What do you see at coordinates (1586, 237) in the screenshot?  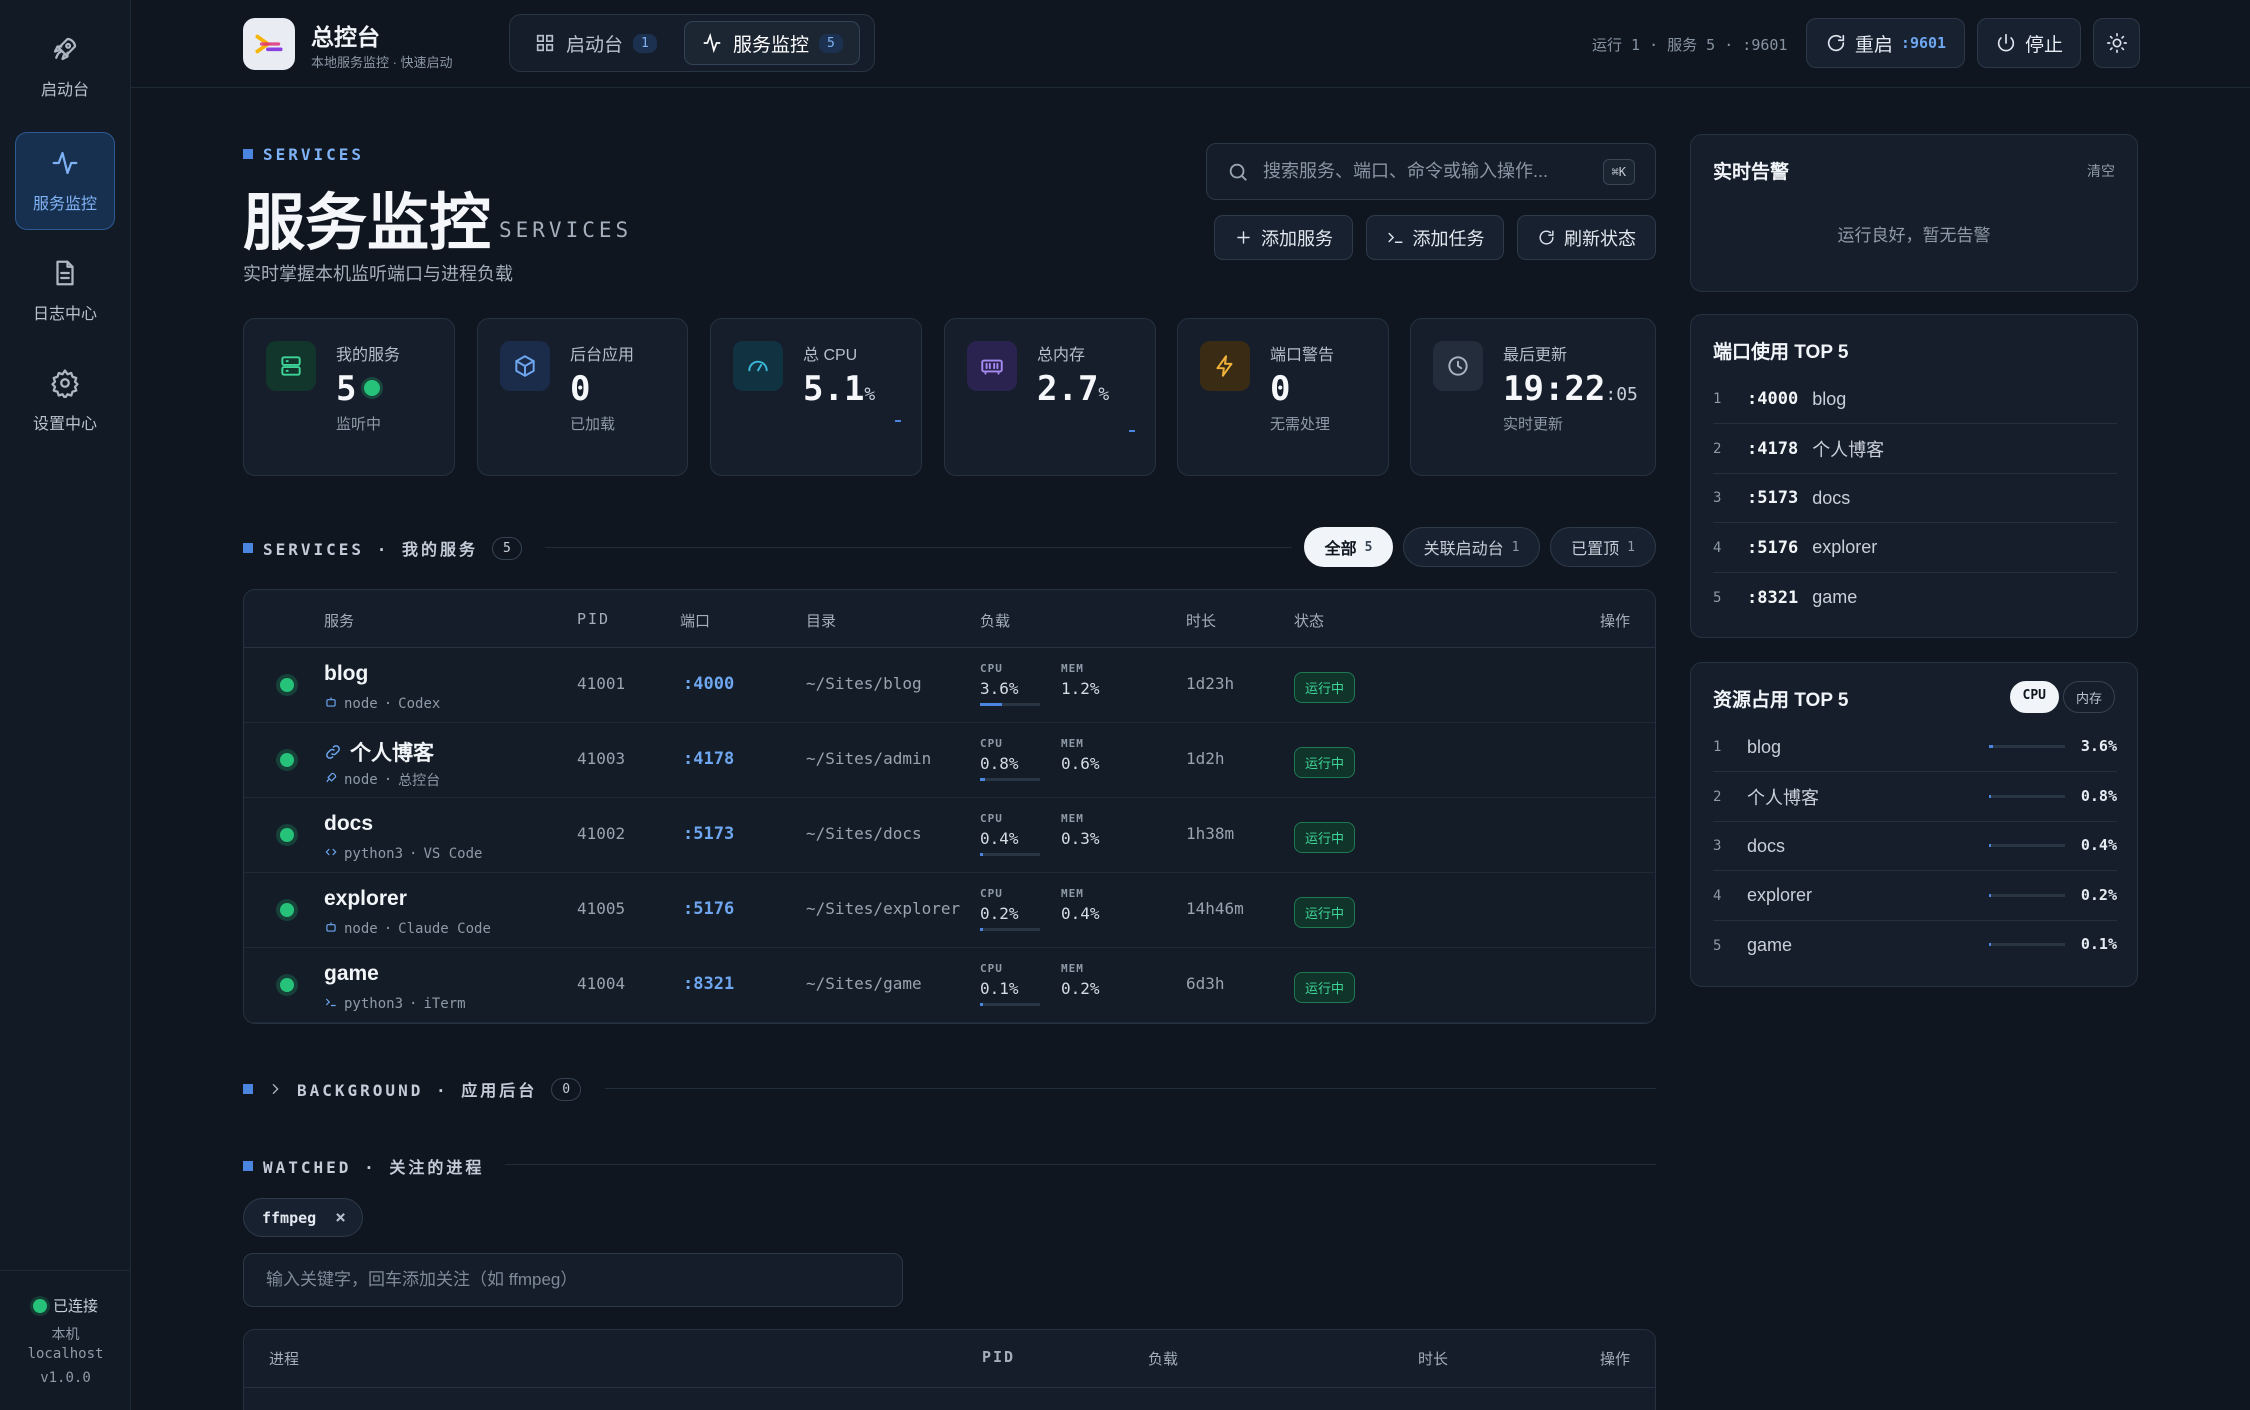 I see `refresh-status-button: 刷新状态` at bounding box center [1586, 237].